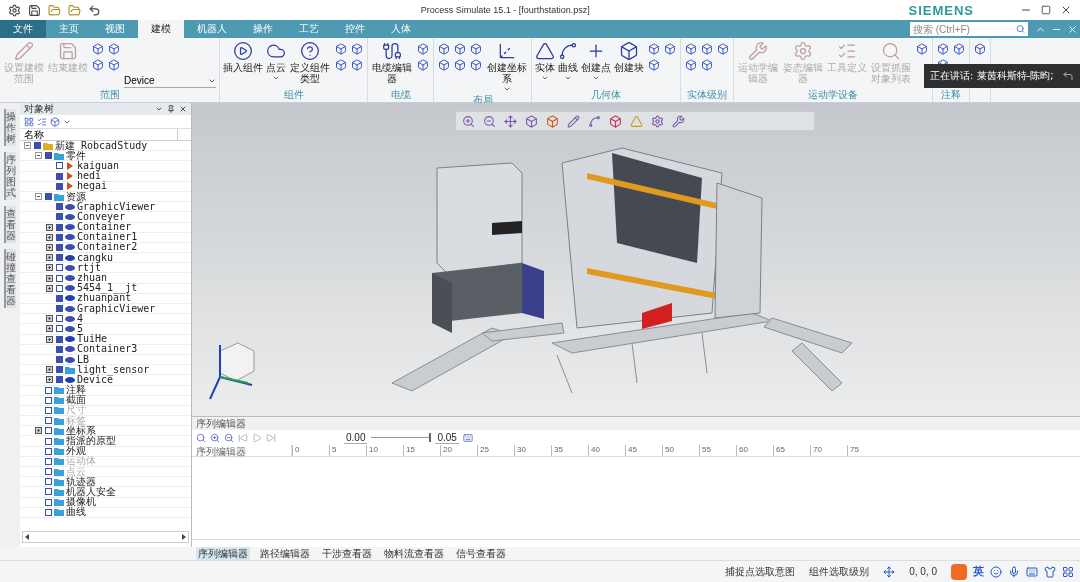  I want to click on tree-row: zhuan, so click(105, 278).